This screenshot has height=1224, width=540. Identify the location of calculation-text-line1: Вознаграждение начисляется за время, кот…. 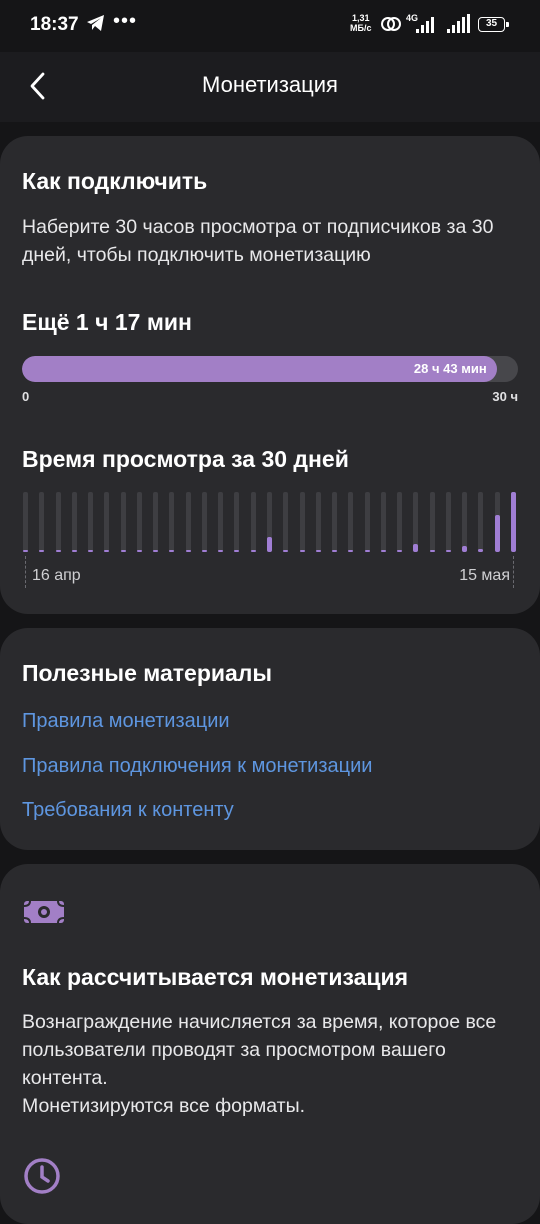
(259, 1050).